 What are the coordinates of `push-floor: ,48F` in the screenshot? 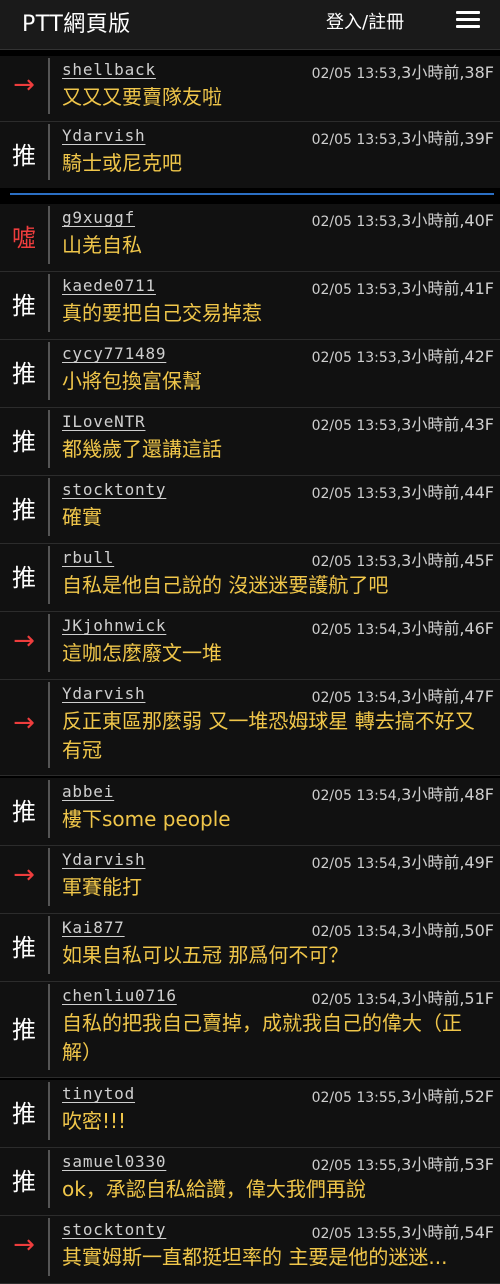 It's located at (476, 794).